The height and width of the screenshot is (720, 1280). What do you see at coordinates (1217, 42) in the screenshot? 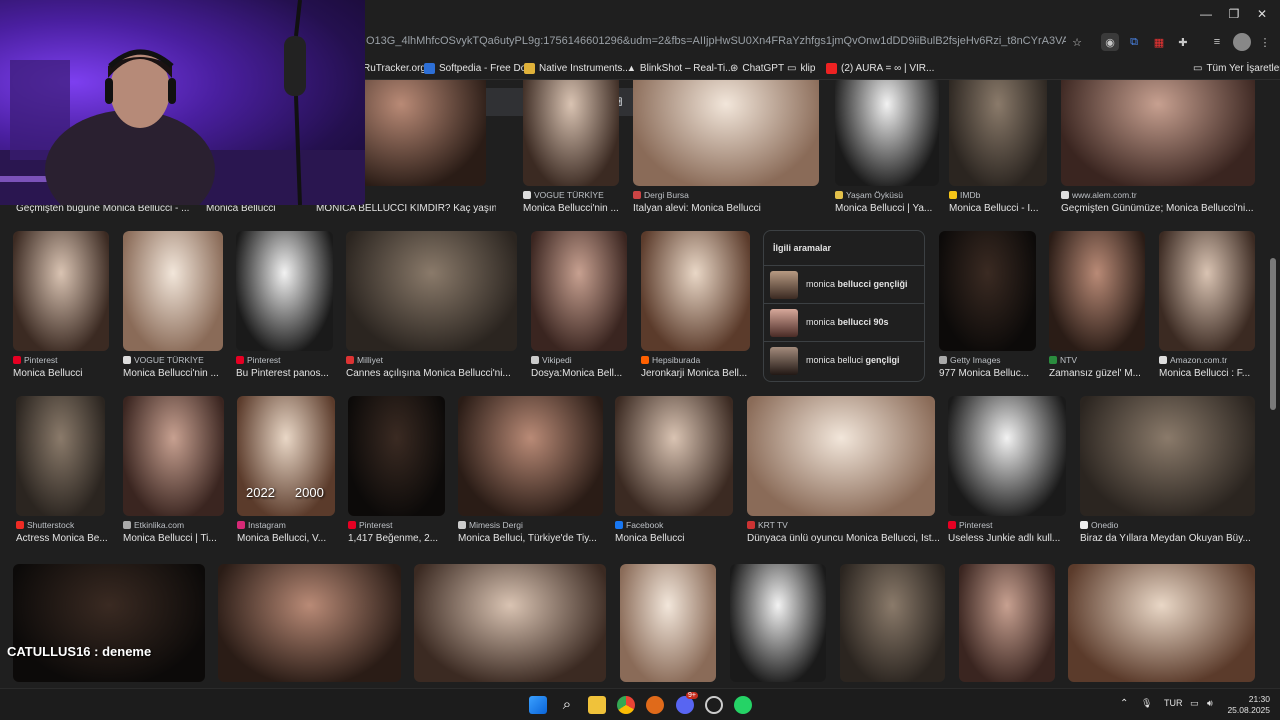
I see `media-icon: ≡` at bounding box center [1217, 42].